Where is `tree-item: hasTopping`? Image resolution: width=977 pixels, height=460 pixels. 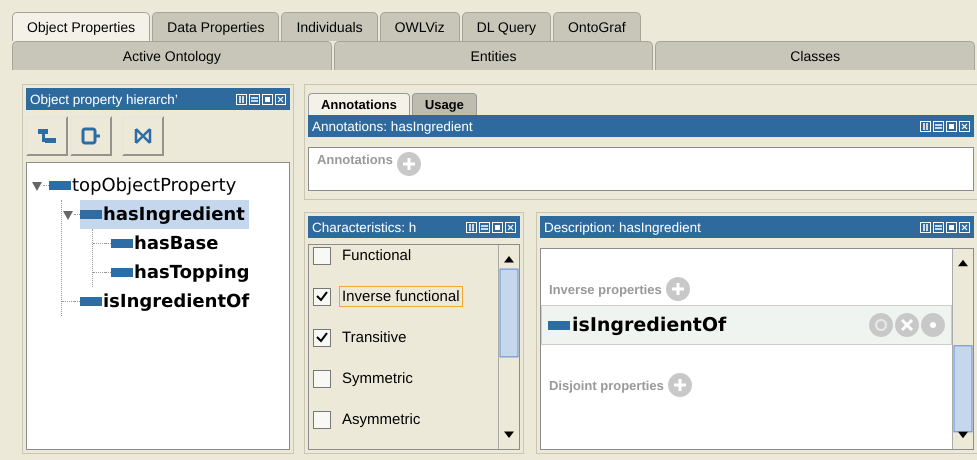 tree-item: hasTopping is located at coordinates (182, 272).